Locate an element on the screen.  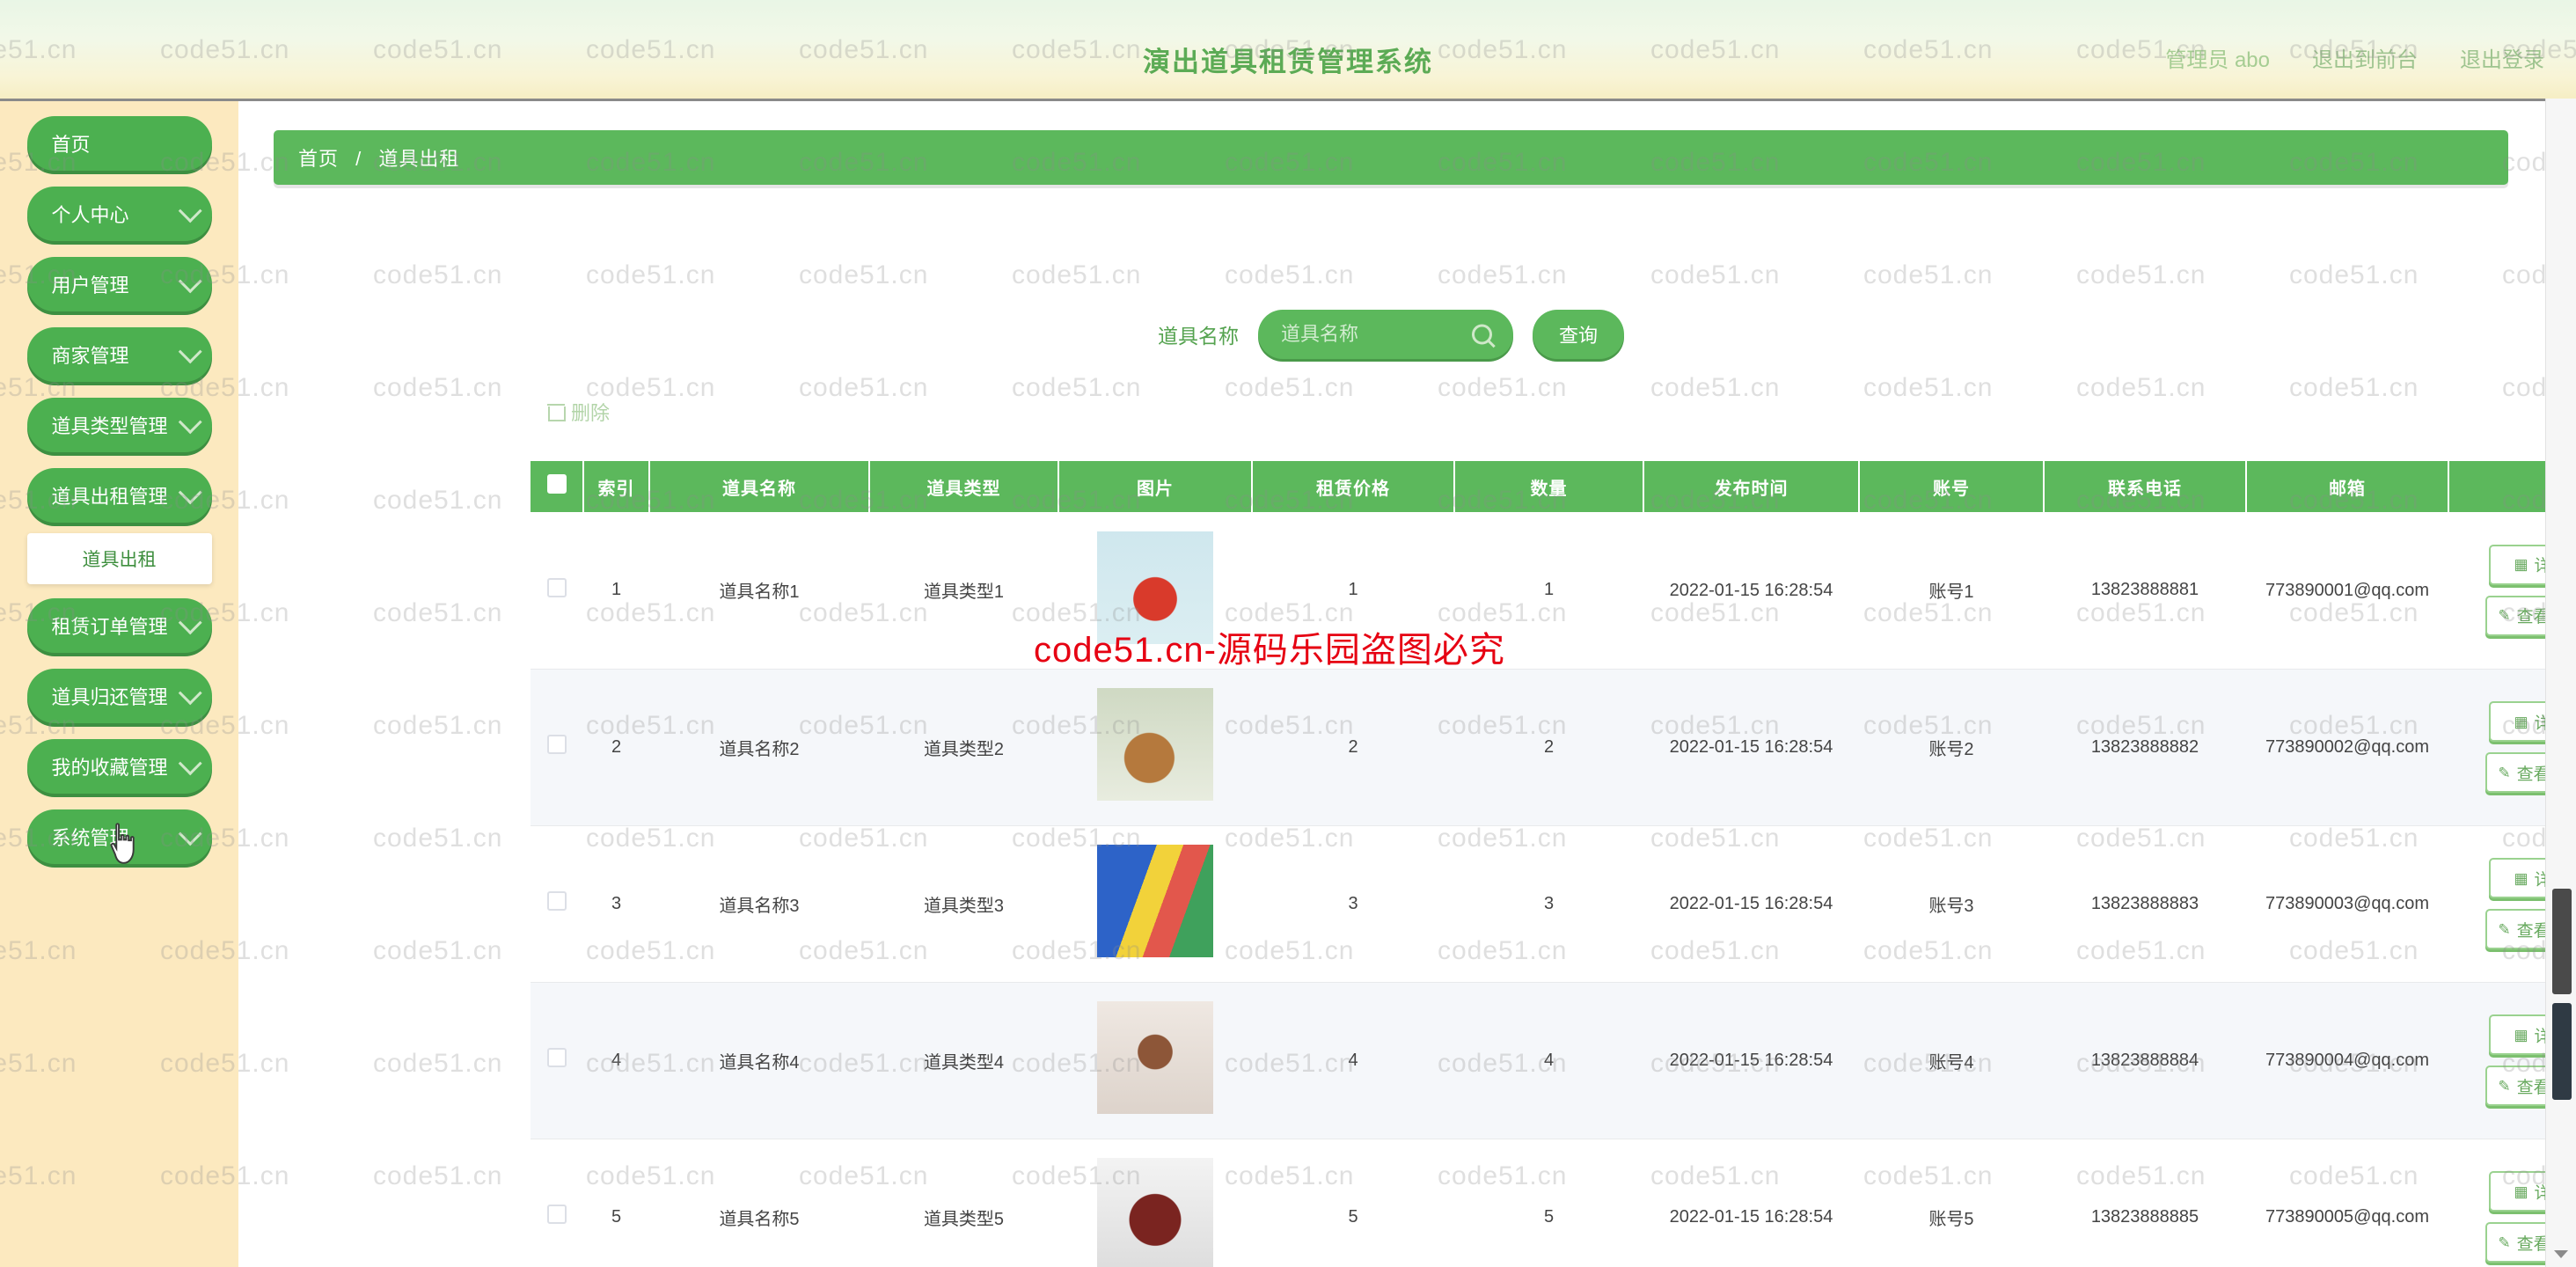
cell-account: 账号5 is located at coordinates (1951, 1203).